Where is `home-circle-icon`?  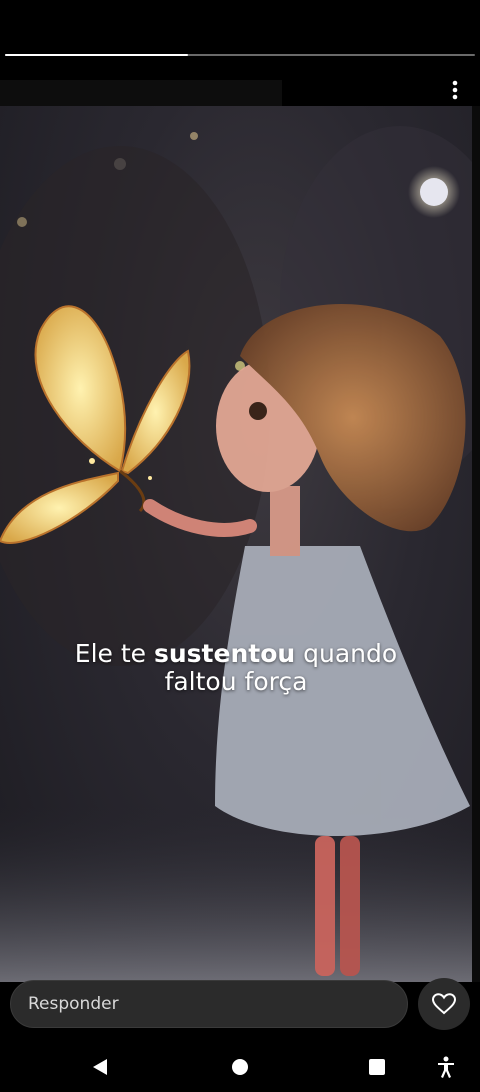
home-circle-icon is located at coordinates (240, 1067).